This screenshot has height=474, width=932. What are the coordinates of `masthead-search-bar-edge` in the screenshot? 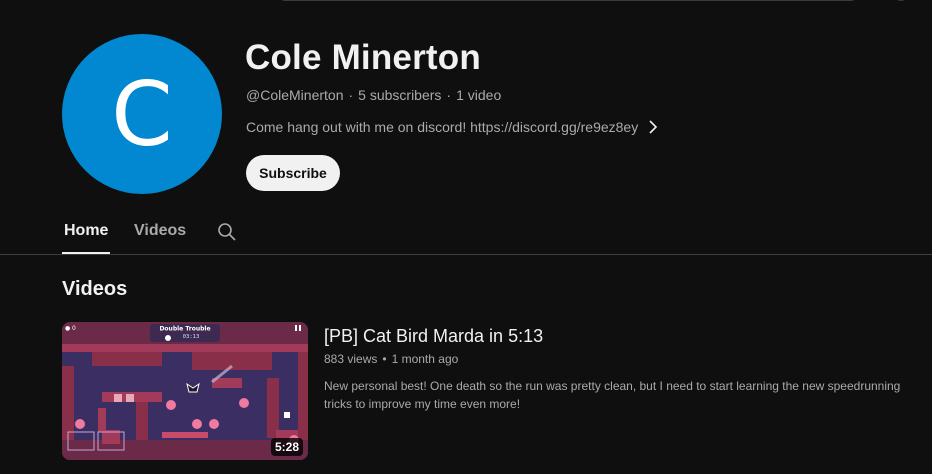 It's located at (568, 0).